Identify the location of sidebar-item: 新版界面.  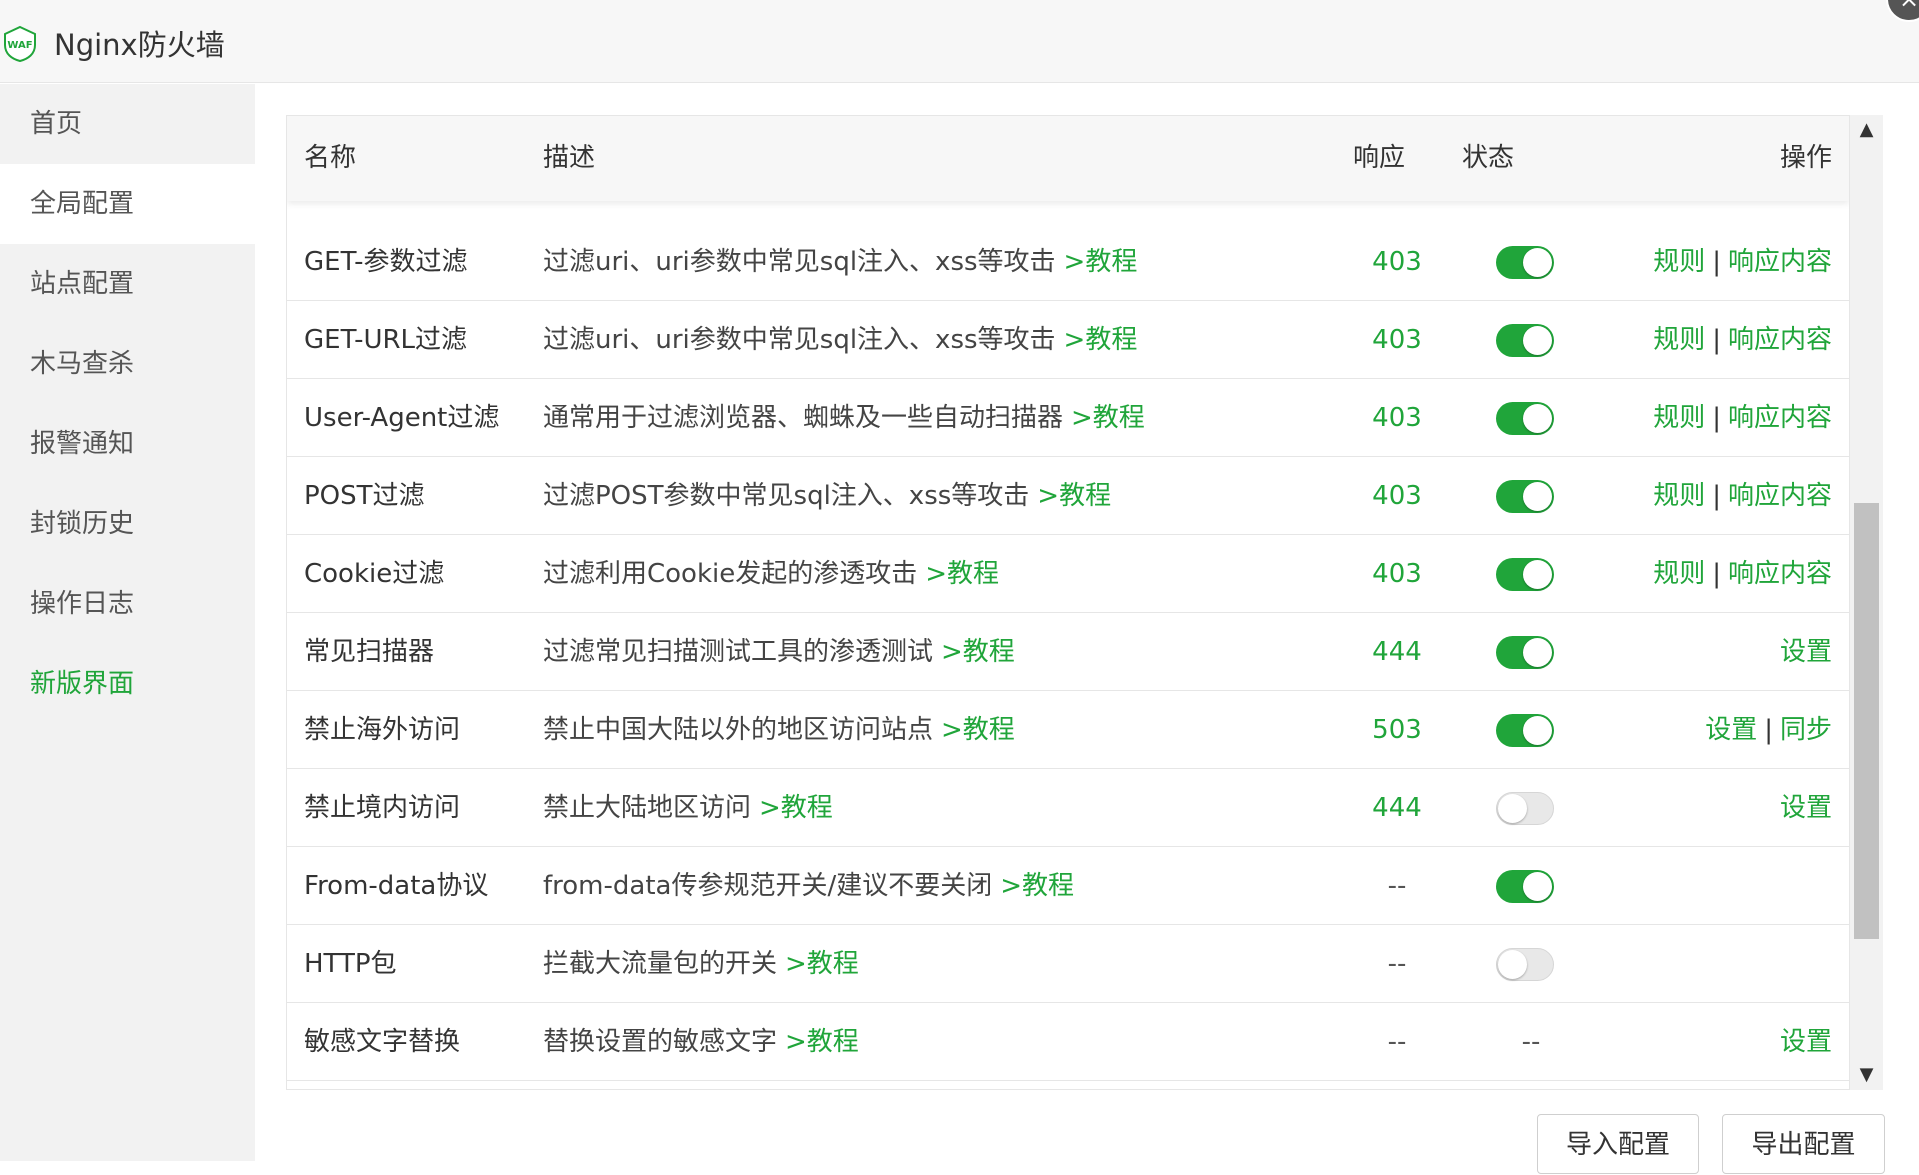
(127, 684).